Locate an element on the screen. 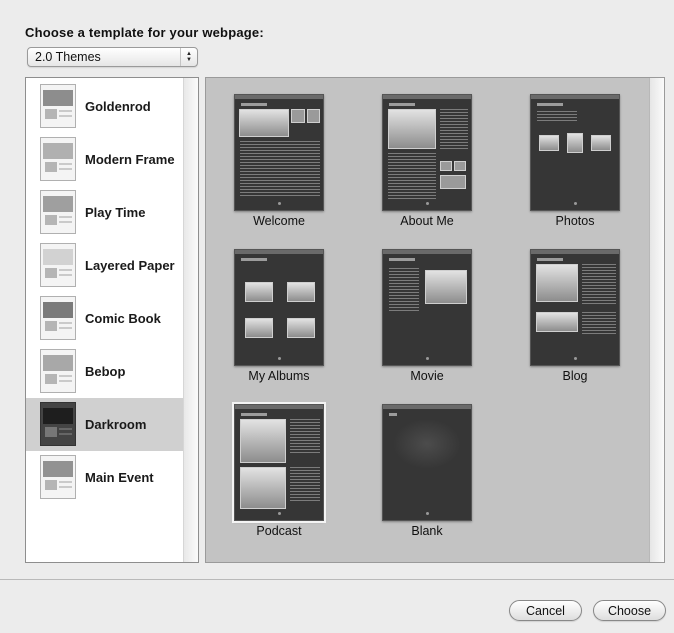  theme-item-play-time: Play Time is located at coordinates (105, 212).